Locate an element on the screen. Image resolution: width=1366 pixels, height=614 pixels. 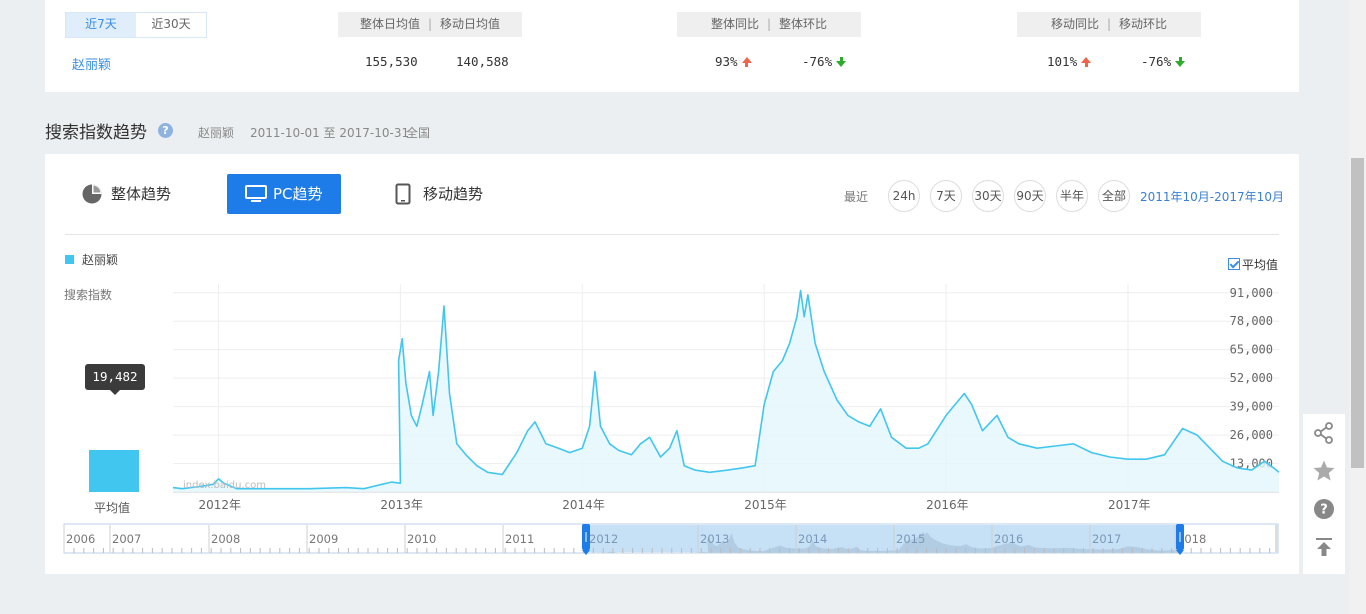
mobile-mom-text: -76% is located at coordinates (1156, 61).